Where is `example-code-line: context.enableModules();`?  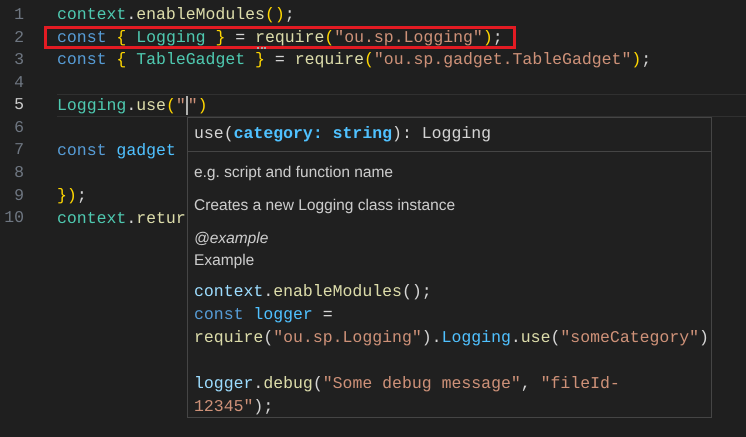 example-code-line: context.enableModules(); is located at coordinates (313, 291).